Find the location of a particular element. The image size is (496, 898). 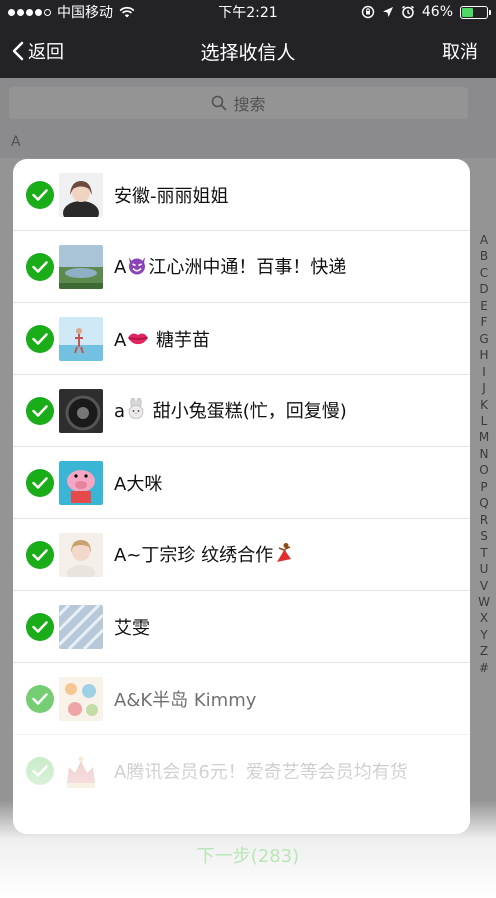

index-letter: N is located at coordinates (484, 454).